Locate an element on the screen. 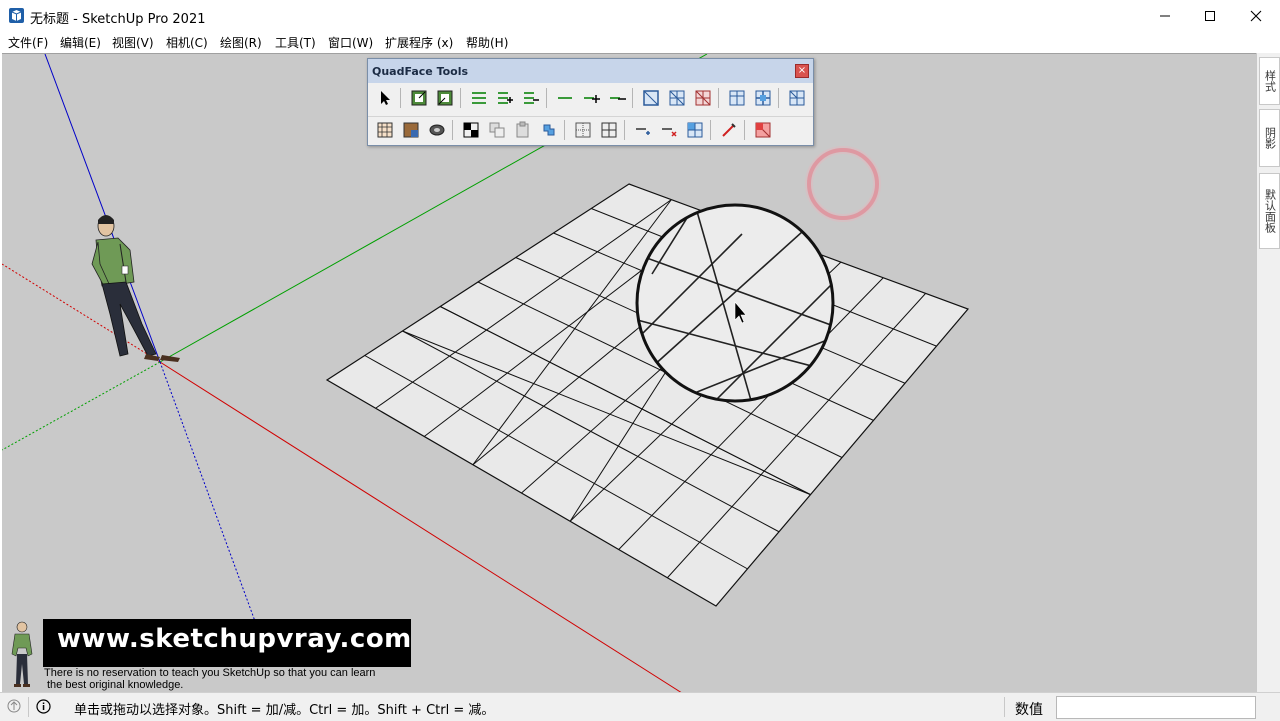  quadface-tools-window: QuadFace Tools × is located at coordinates (590, 102).